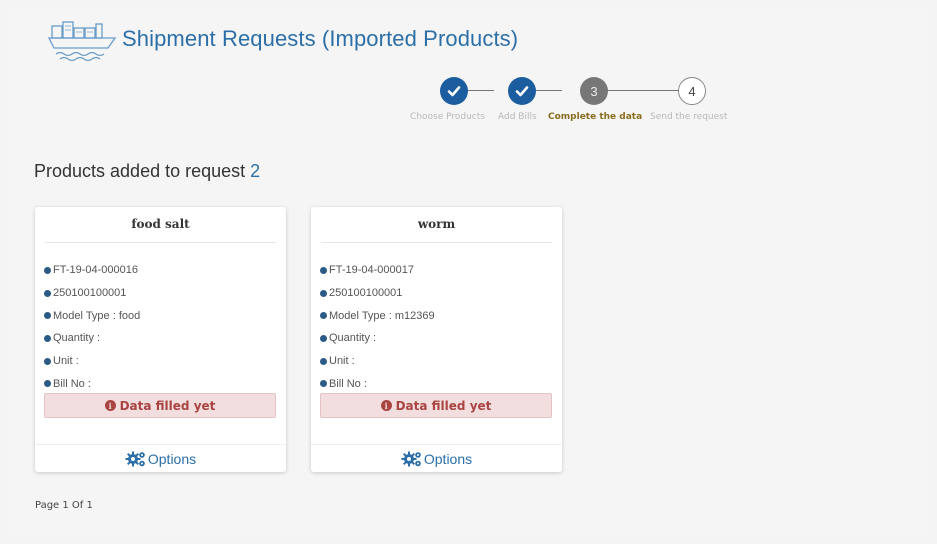 This screenshot has height=544, width=937. I want to click on products-count: 2, so click(255, 171).